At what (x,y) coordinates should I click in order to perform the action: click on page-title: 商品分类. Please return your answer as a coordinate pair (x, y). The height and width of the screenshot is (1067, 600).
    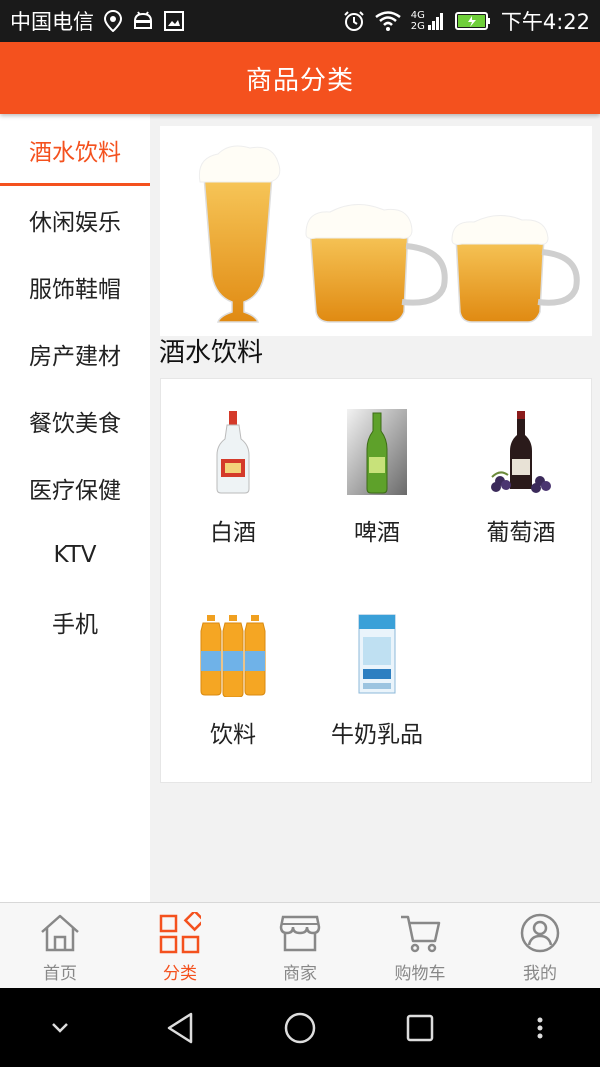
    Looking at the image, I should click on (299, 80).